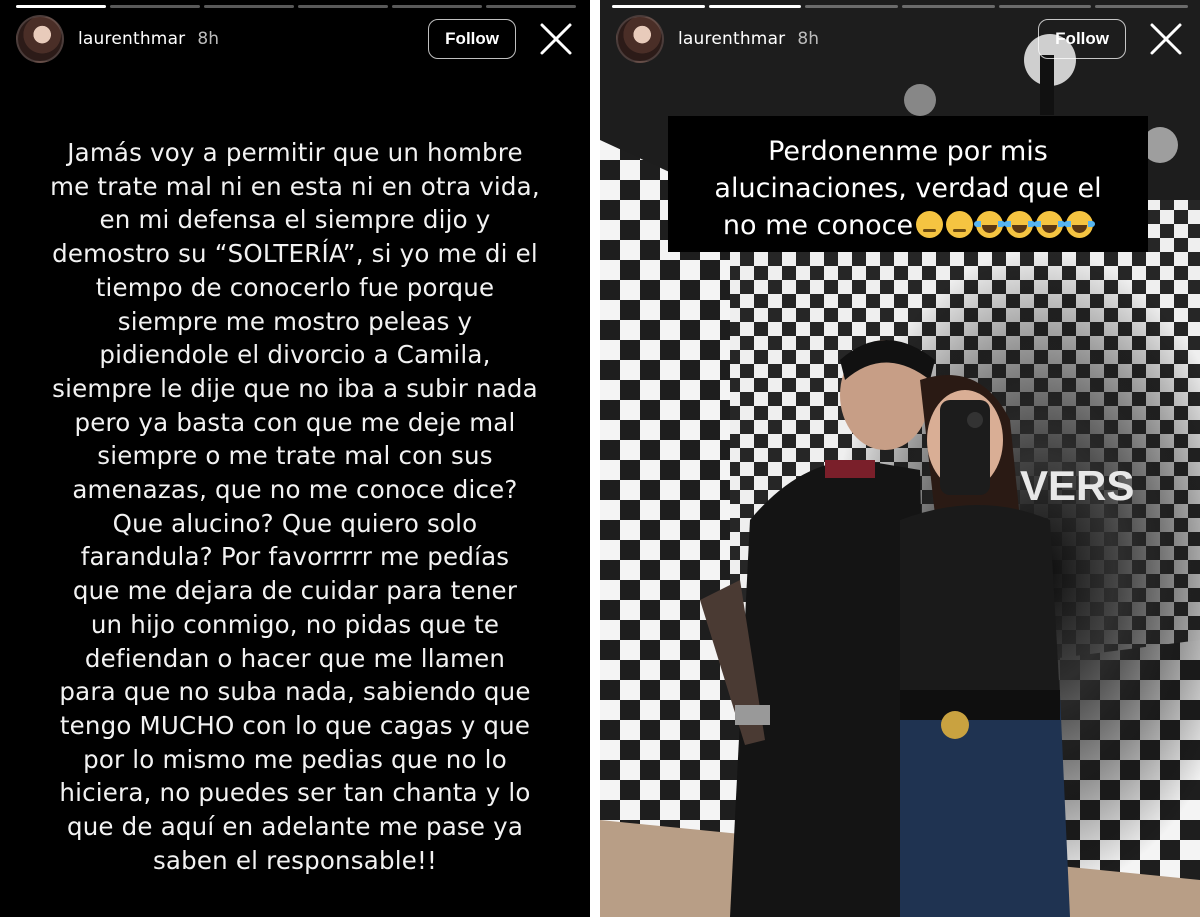 Image resolution: width=1200 pixels, height=917 pixels. Describe the element at coordinates (1077, 485) in the screenshot. I see `mirror-sign: VERS` at that location.